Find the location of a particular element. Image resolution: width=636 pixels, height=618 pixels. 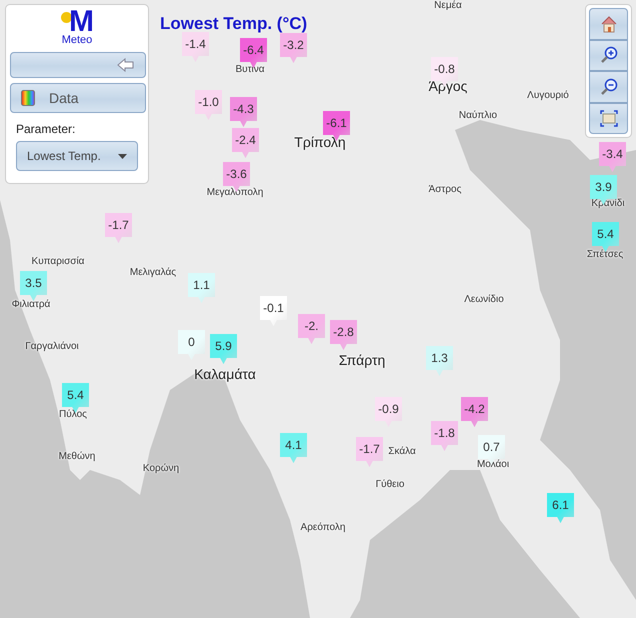

data-button: Data is located at coordinates (78, 98).